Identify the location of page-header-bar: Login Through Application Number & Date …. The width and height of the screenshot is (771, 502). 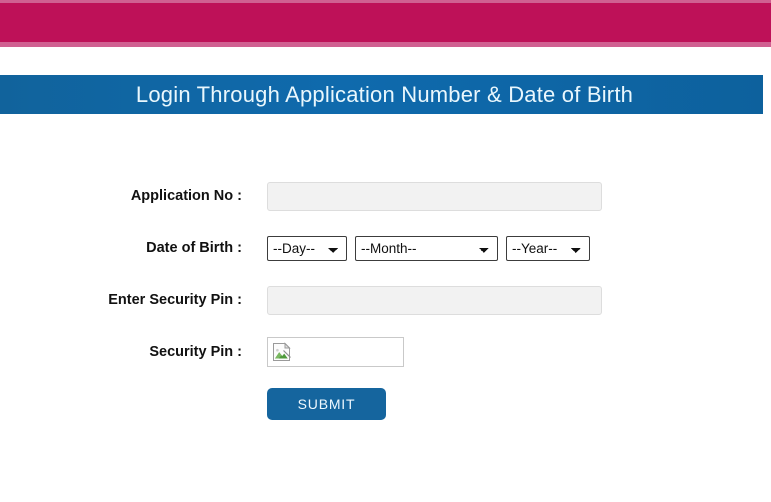
(381, 94).